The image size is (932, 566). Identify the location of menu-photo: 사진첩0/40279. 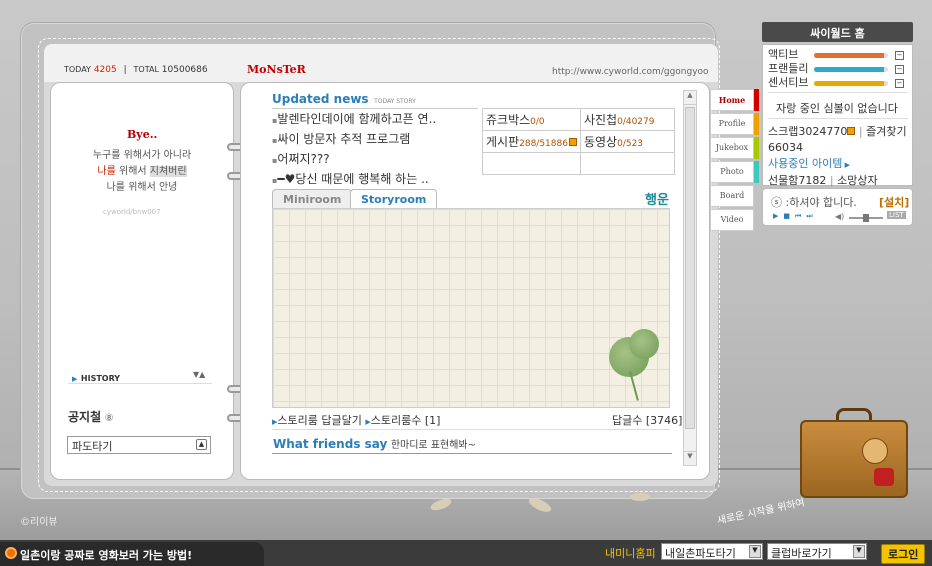
(627, 119).